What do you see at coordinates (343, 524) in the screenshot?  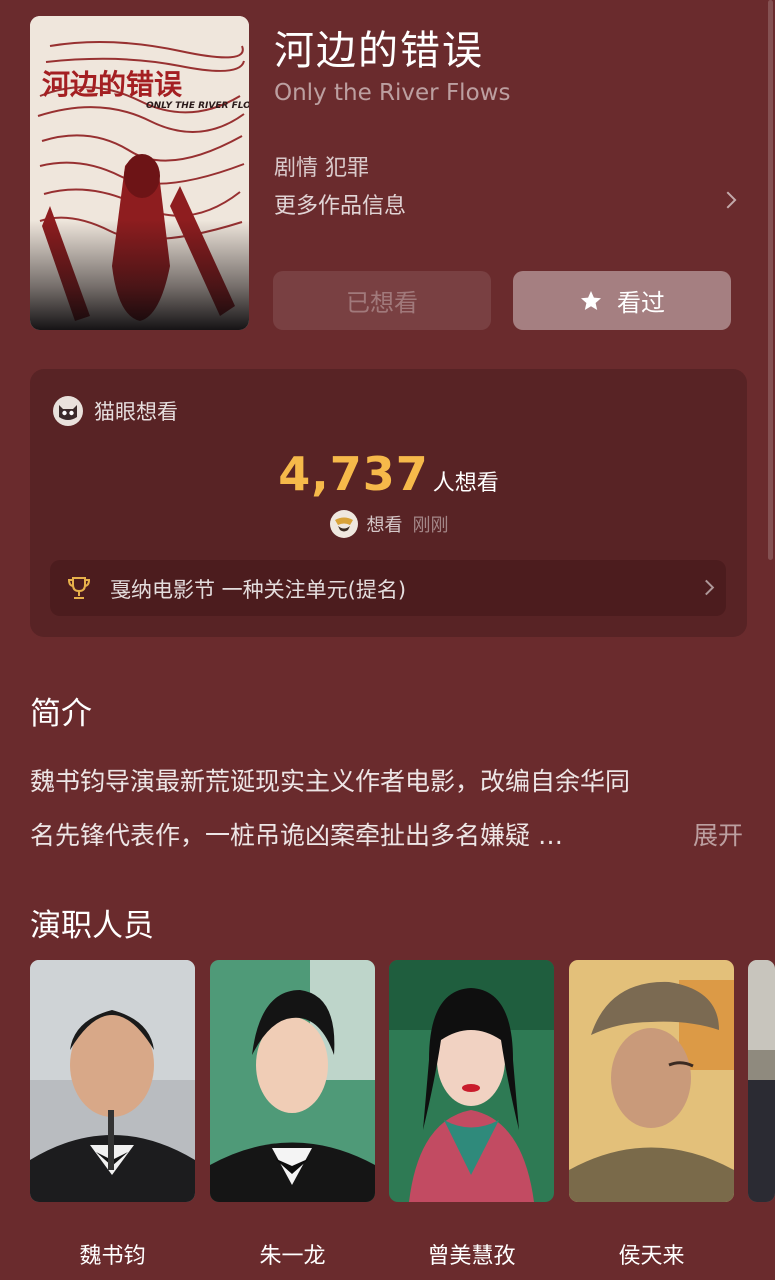 I see `user-avatar` at bounding box center [343, 524].